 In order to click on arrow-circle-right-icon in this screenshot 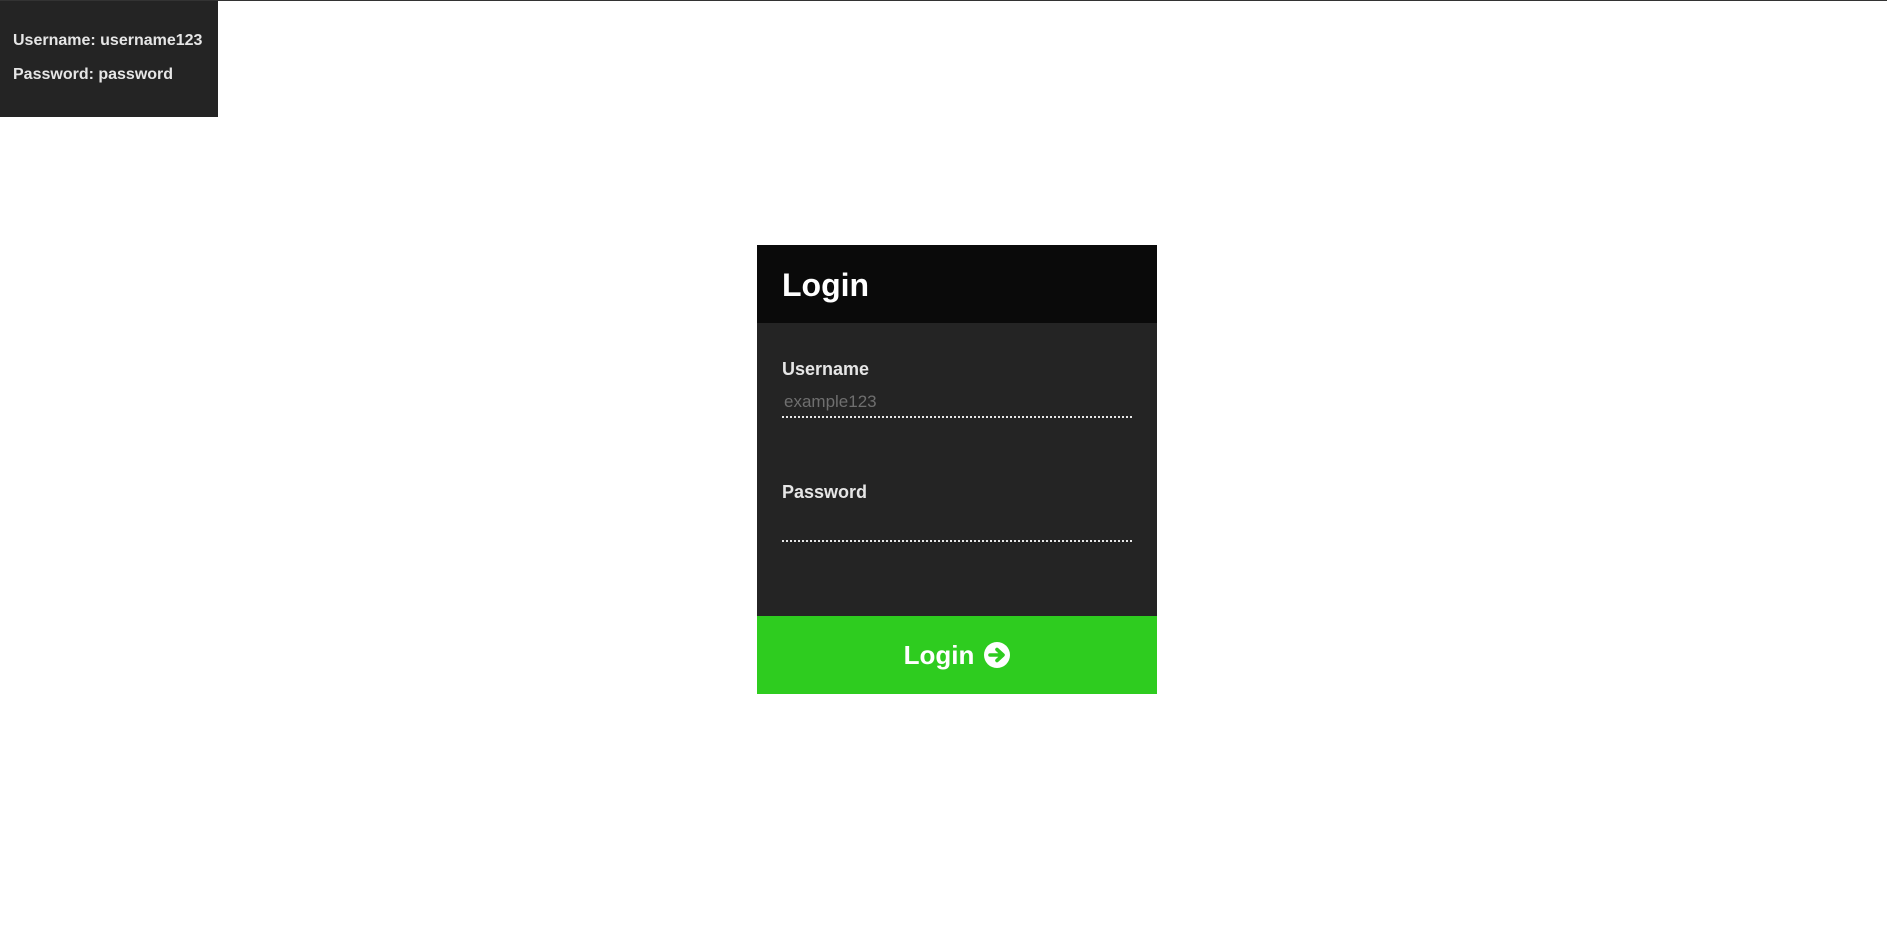, I will do `click(997, 655)`.